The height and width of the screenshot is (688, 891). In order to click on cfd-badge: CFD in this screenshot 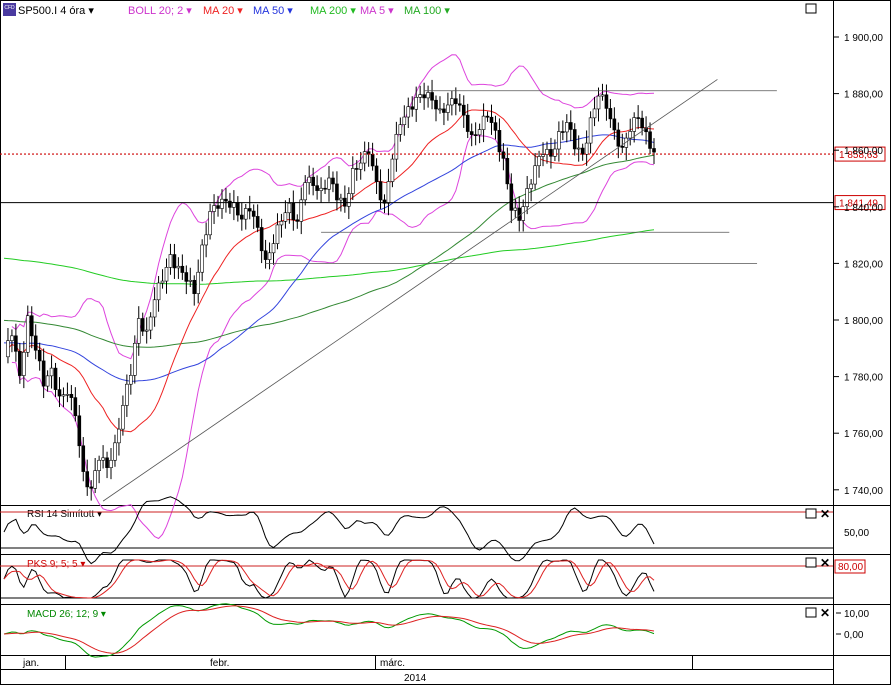, I will do `click(9, 8)`.